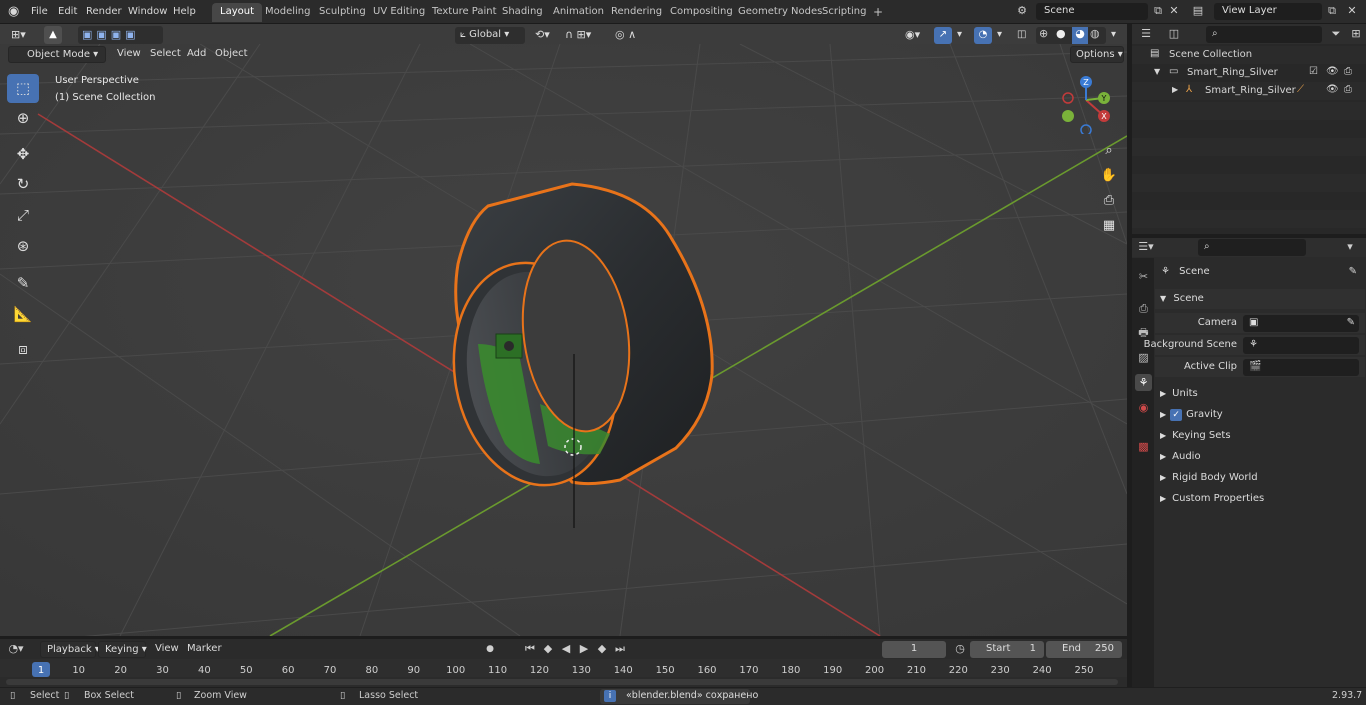 The width and height of the screenshot is (1366, 705). What do you see at coordinates (542, 35) in the screenshot?
I see `pivot-point-icon: ⟲▾` at bounding box center [542, 35].